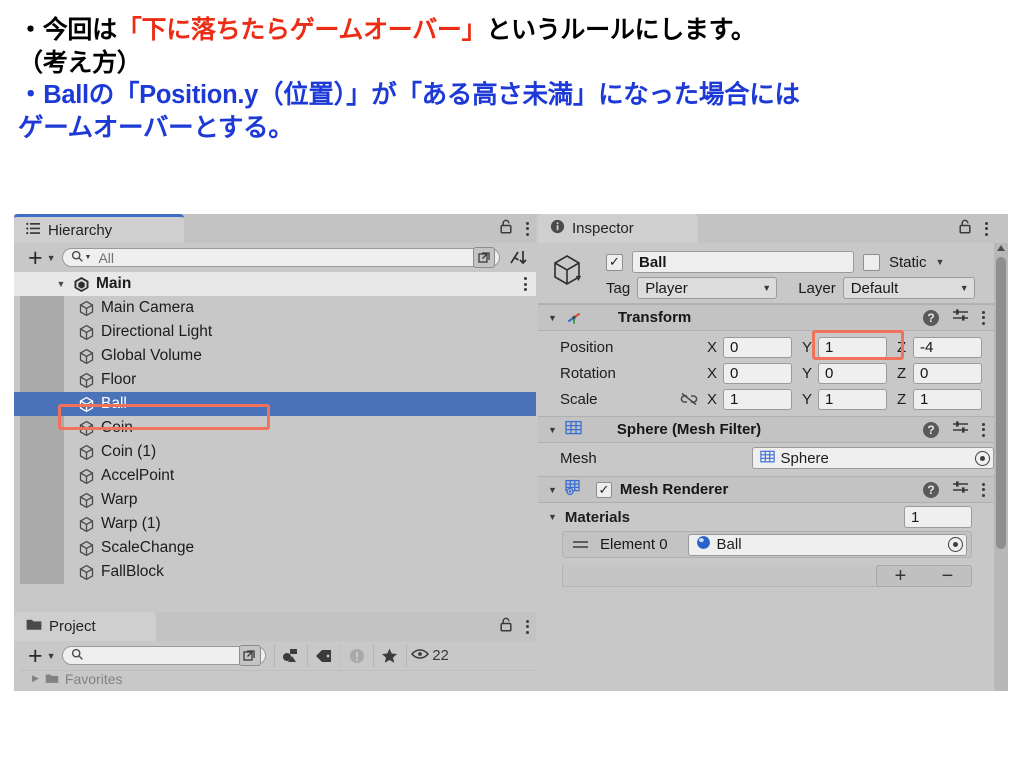 The image size is (1024, 768). I want to click on hierarchy-item-coin-1: Coin (1), so click(275, 452).